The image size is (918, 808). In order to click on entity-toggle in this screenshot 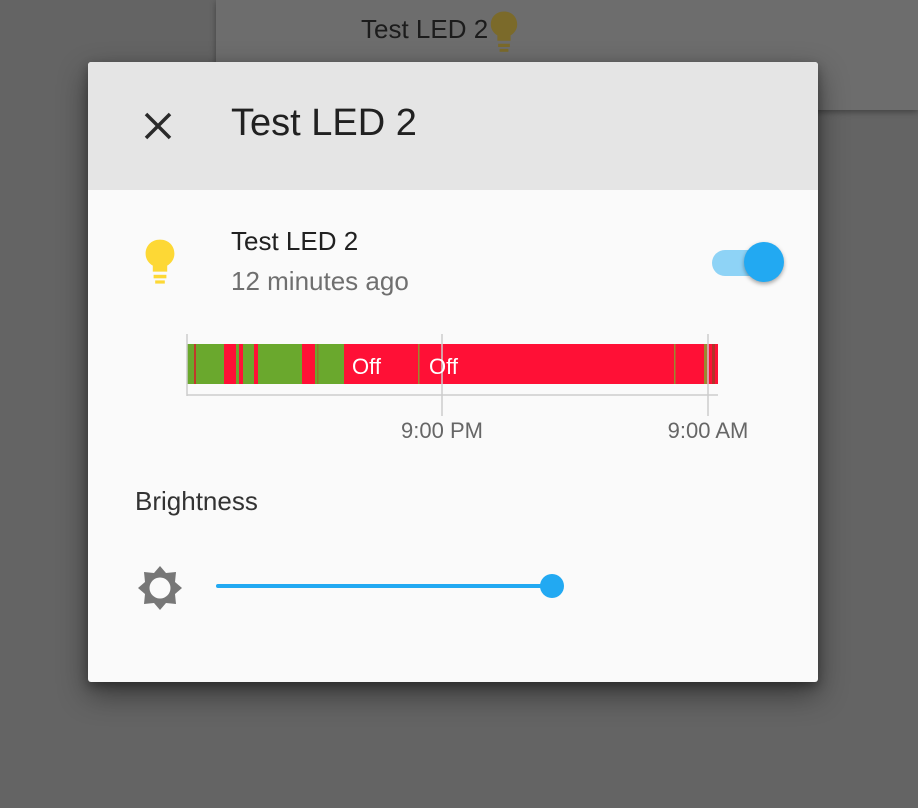, I will do `click(748, 262)`.